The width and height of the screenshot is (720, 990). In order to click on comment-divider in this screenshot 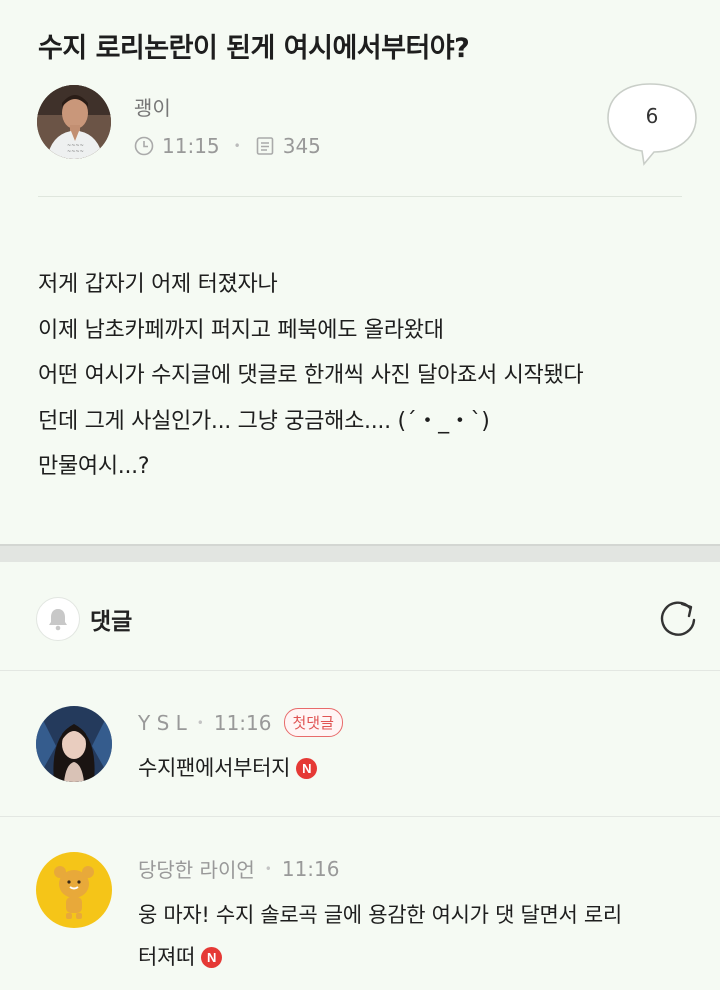, I will do `click(360, 816)`.